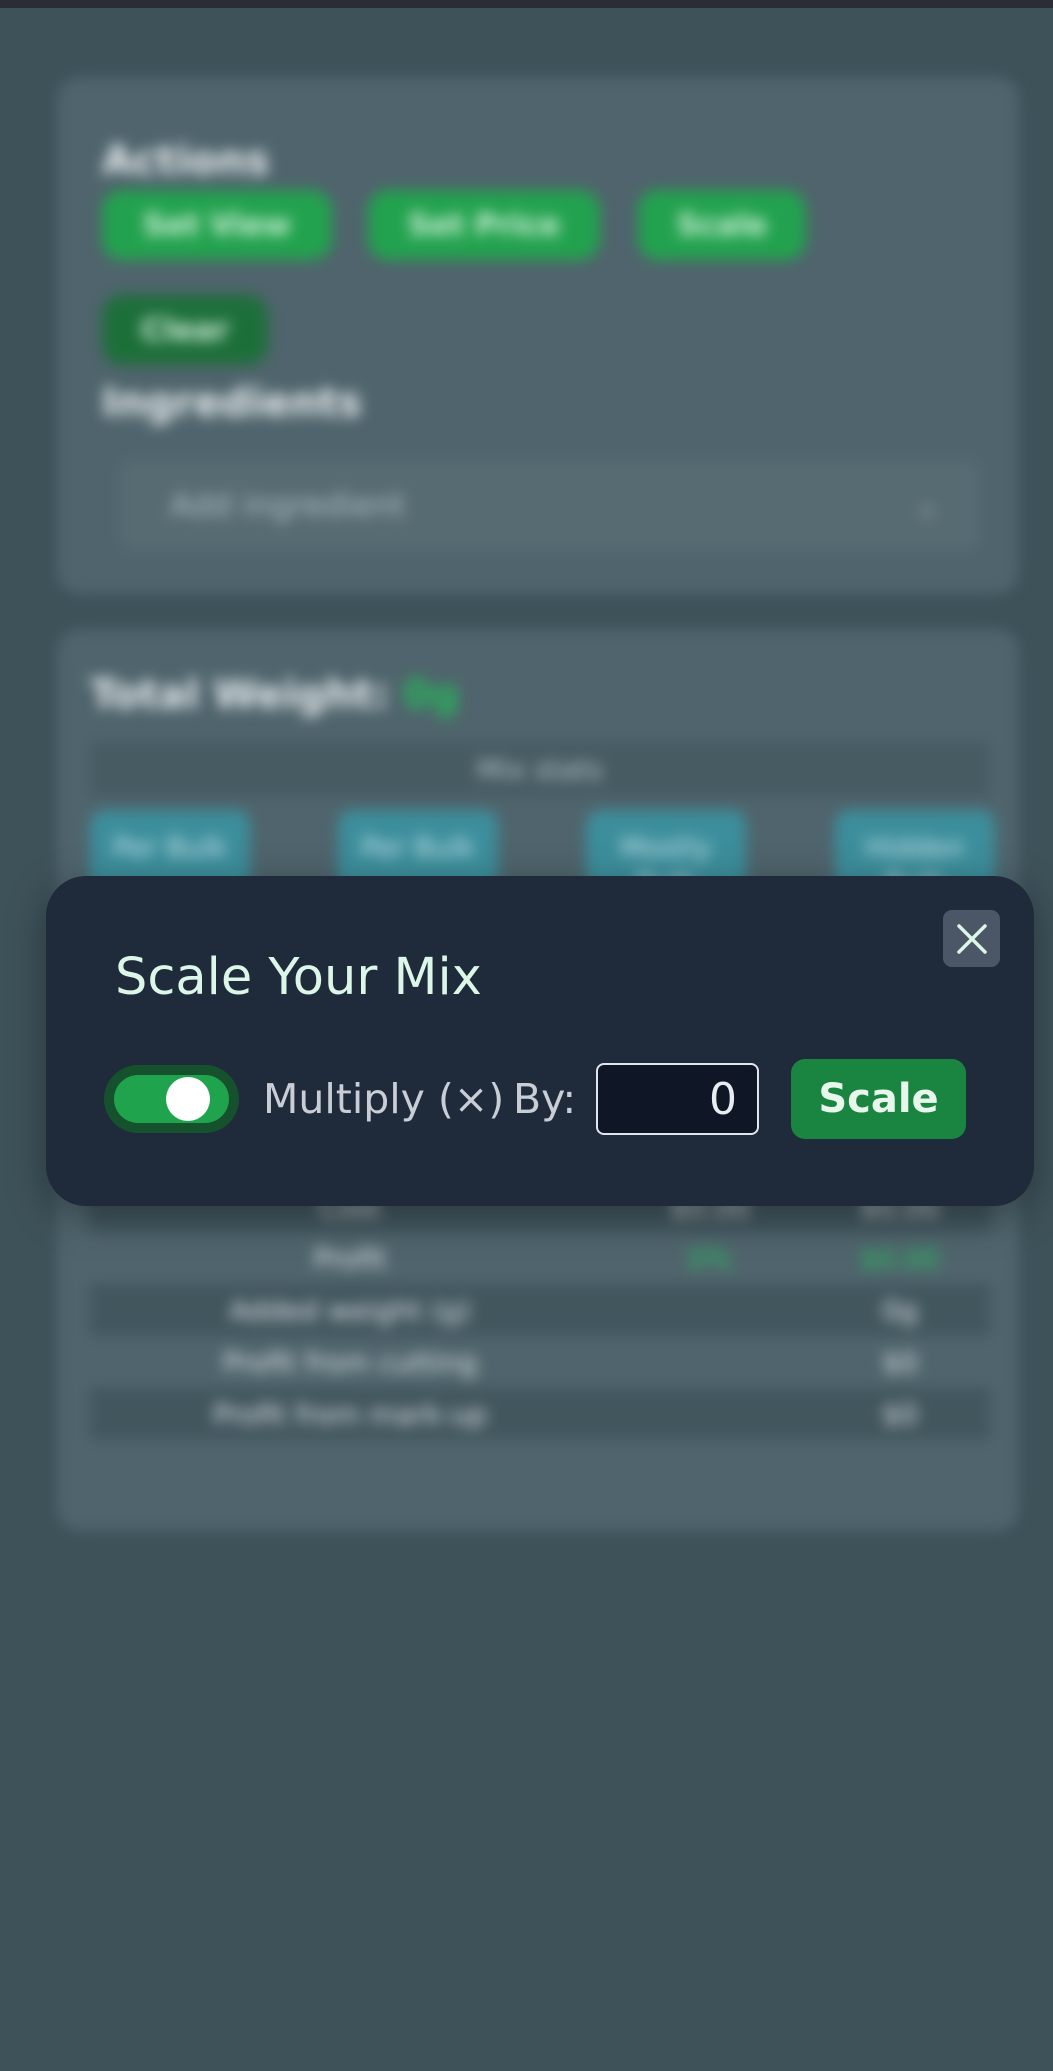 Image resolution: width=1053 pixels, height=2071 pixels. I want to click on row-label: Profit, so click(350, 1258).